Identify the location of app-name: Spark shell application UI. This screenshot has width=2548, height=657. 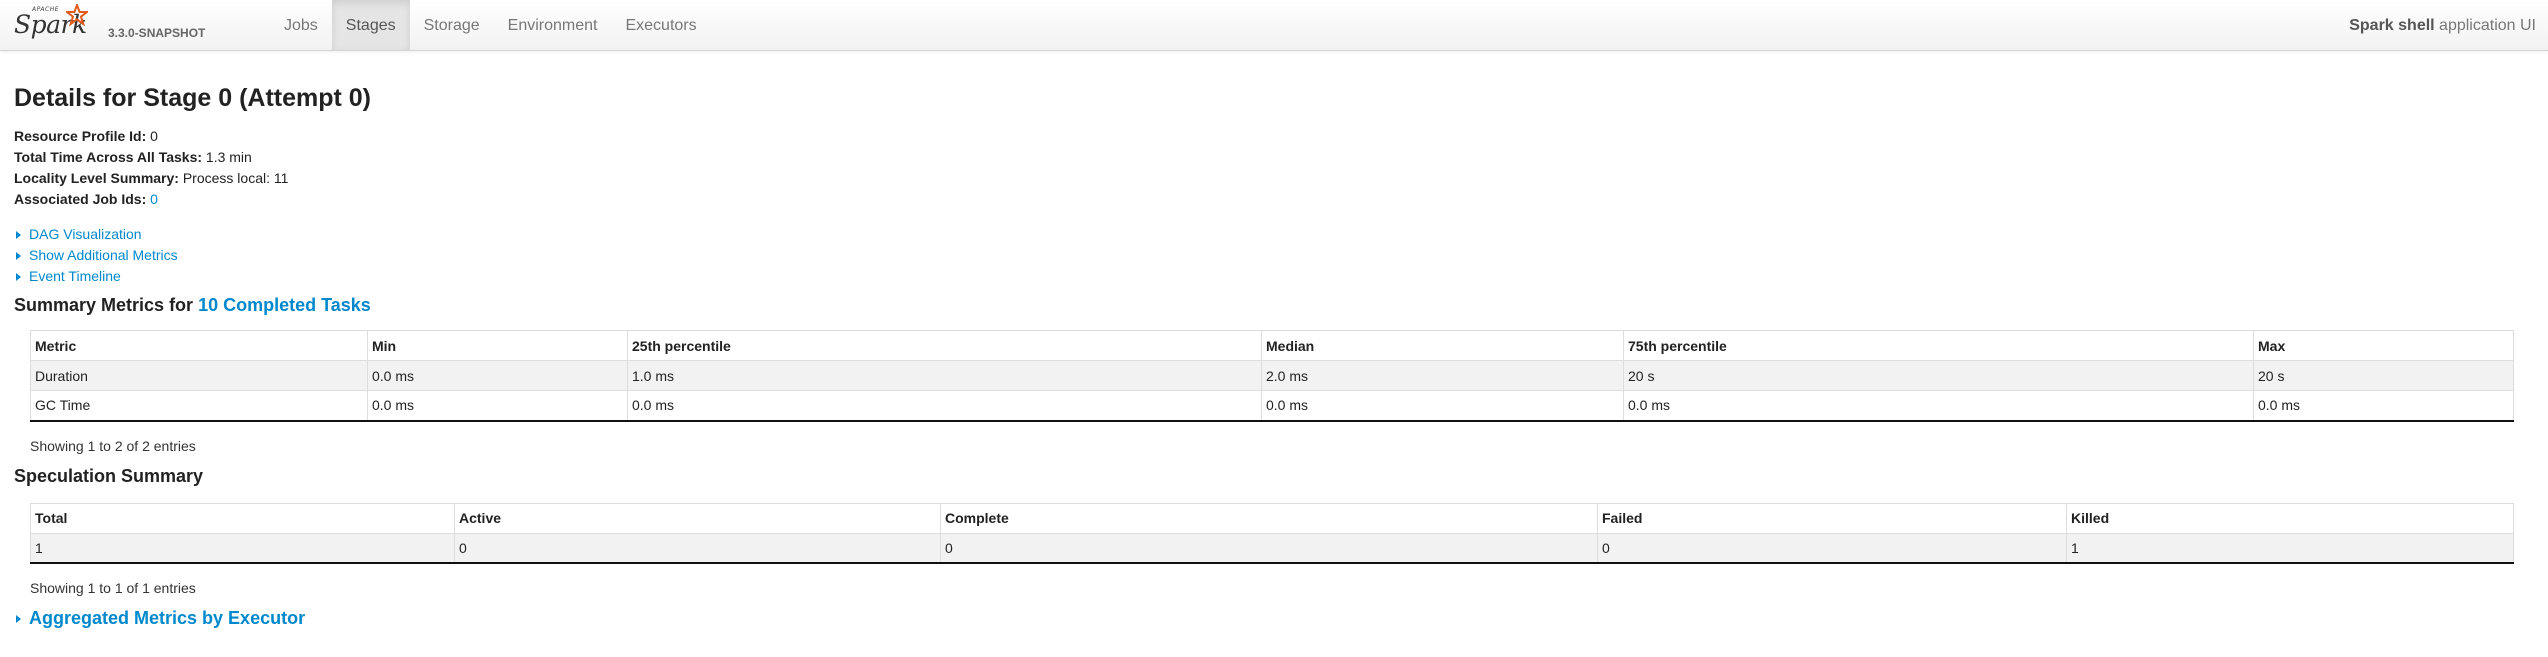
(2442, 25).